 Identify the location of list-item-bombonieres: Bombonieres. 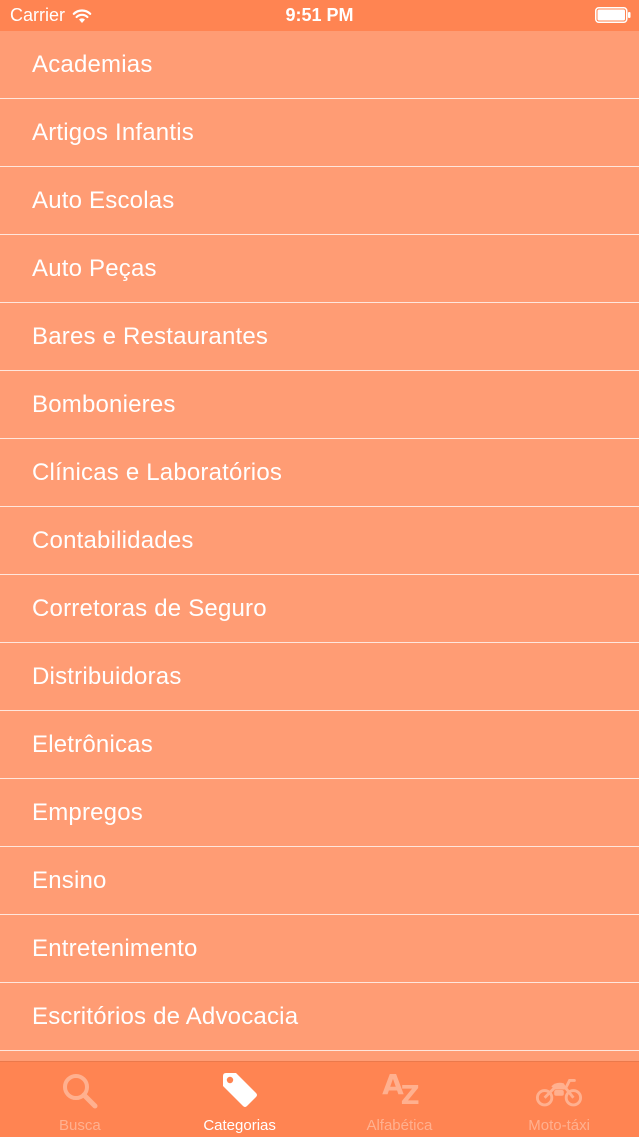
(319, 405).